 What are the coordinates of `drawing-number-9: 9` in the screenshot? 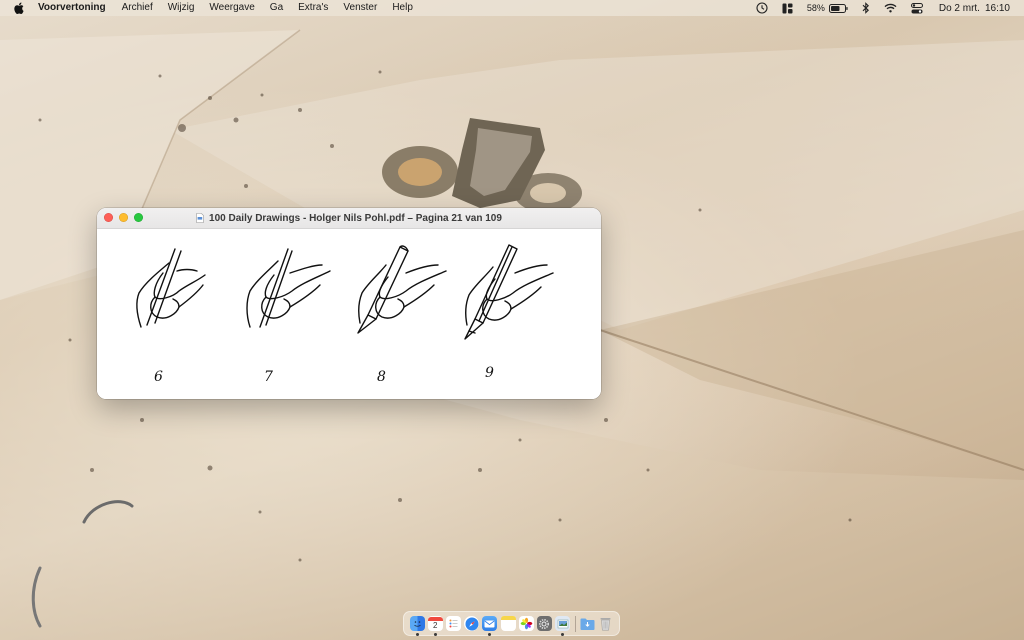 It's located at (489, 373).